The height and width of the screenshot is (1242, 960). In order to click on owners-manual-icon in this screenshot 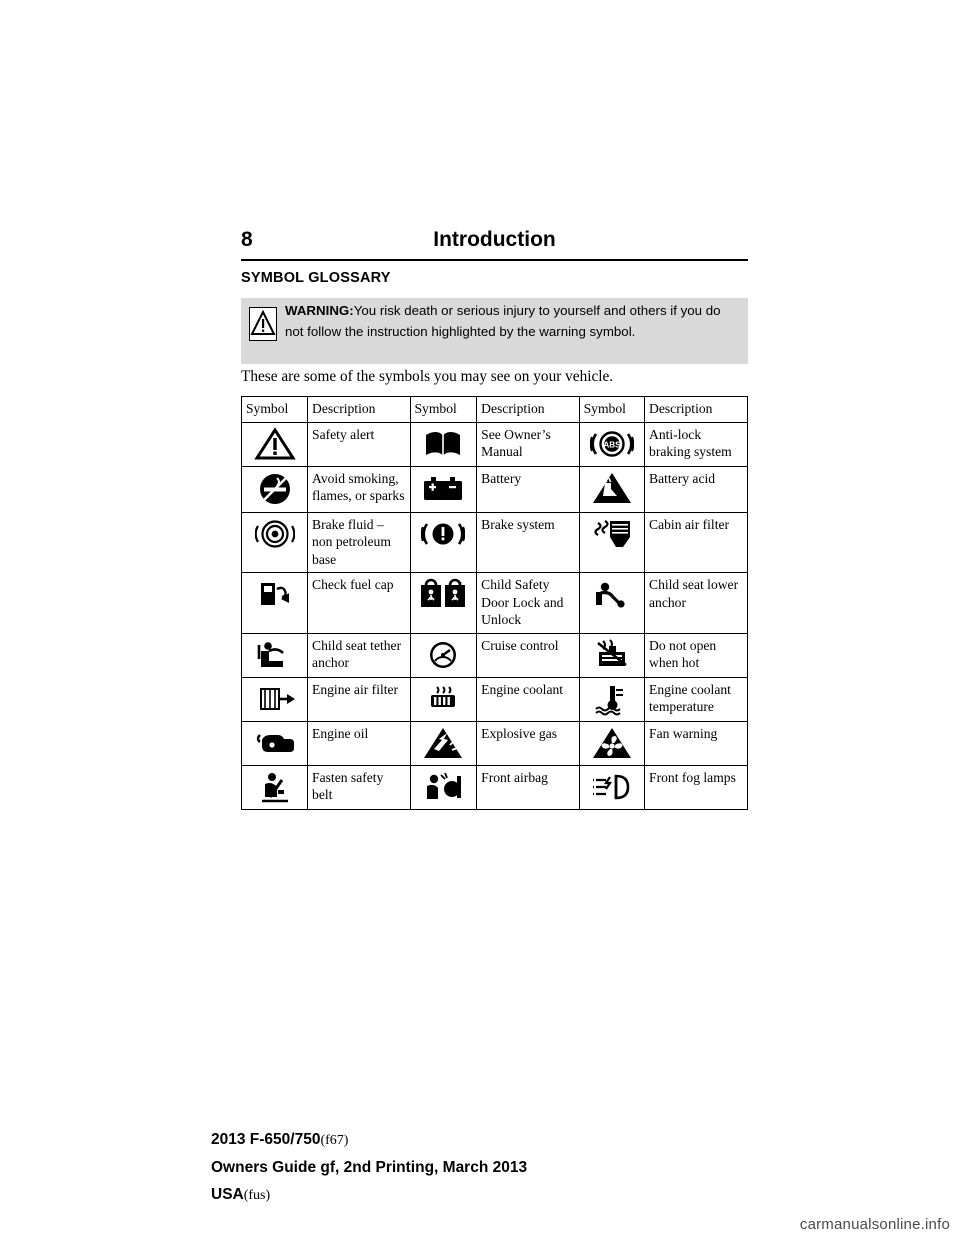, I will do `click(443, 444)`.